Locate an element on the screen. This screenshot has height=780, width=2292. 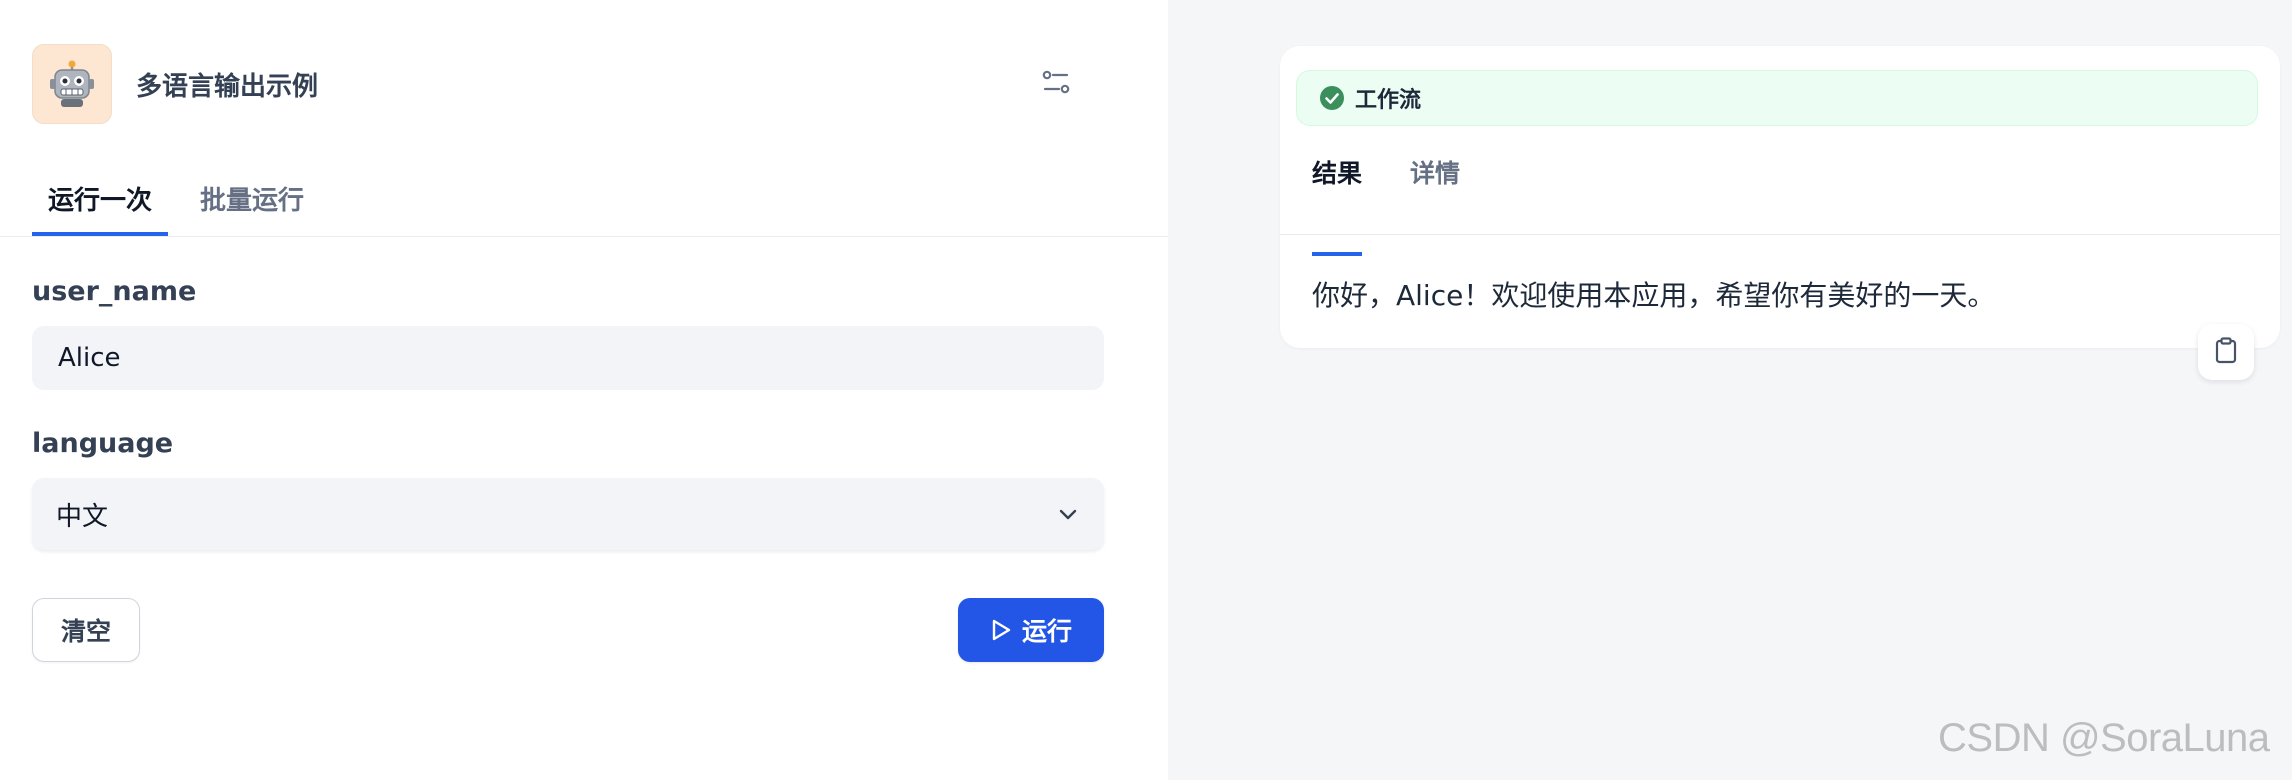
tab-batch-run: 批量运行 is located at coordinates (252, 198).